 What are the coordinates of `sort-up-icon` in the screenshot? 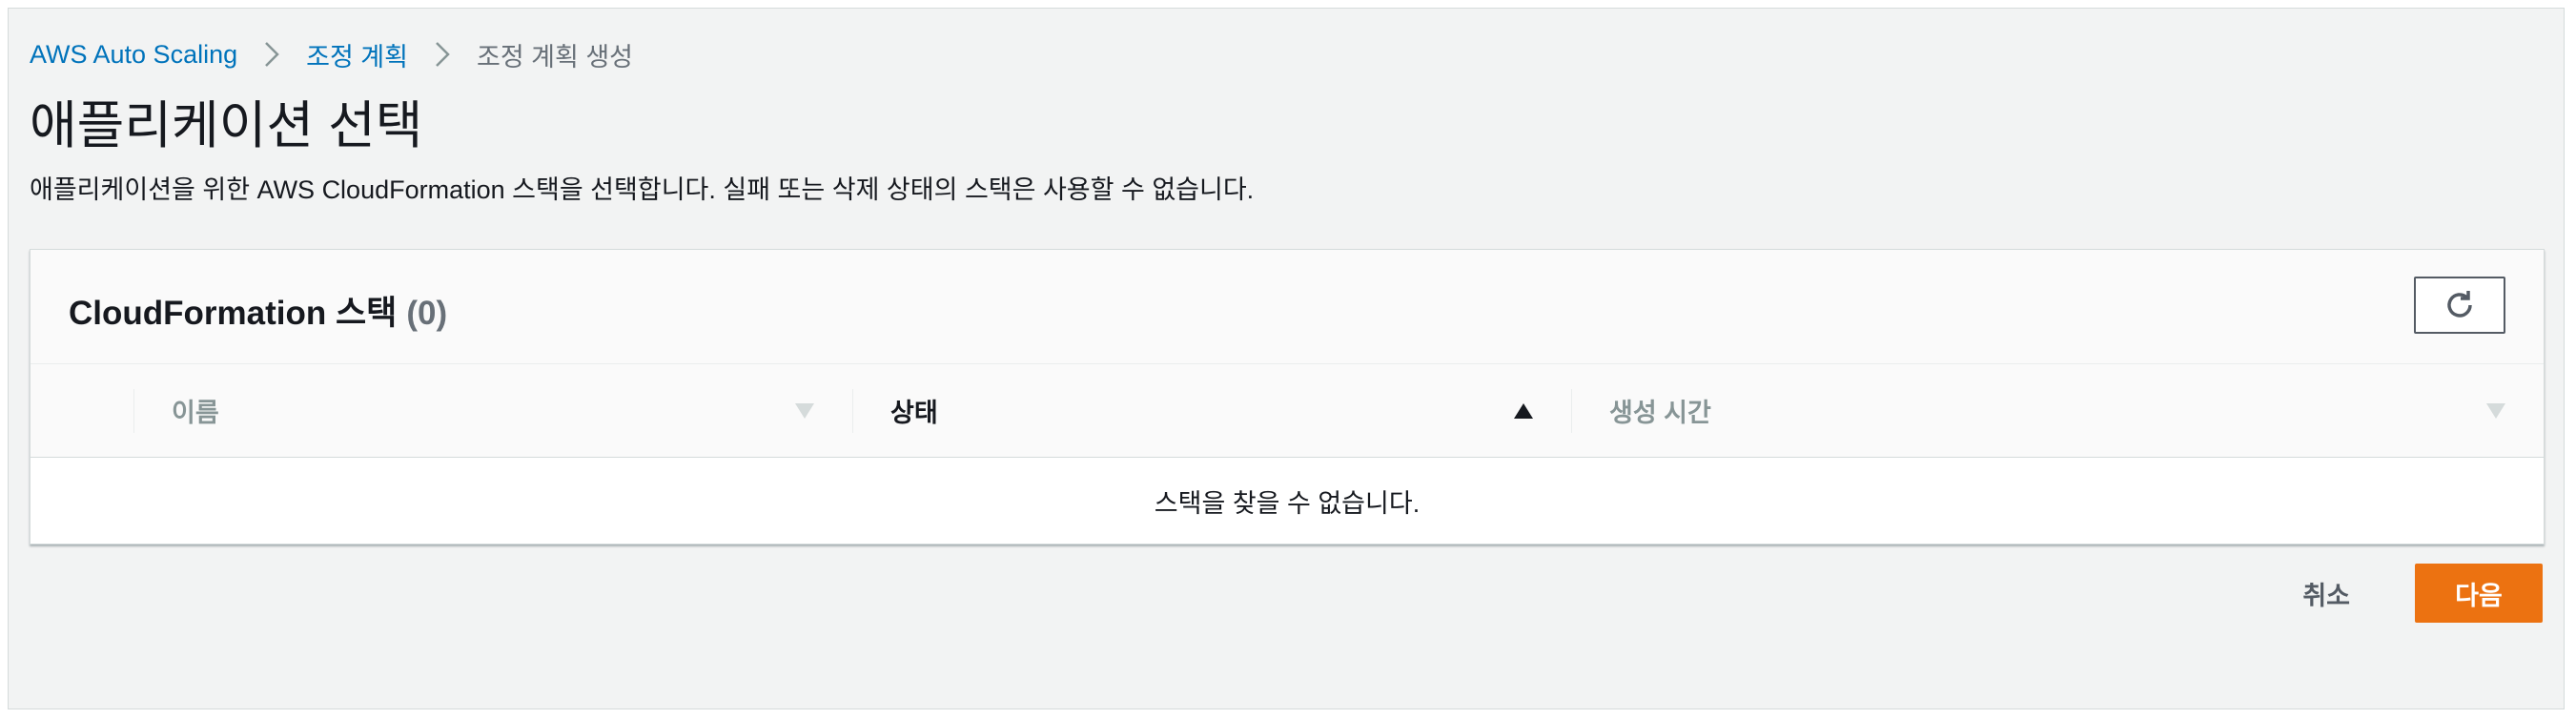 It's located at (1523, 410).